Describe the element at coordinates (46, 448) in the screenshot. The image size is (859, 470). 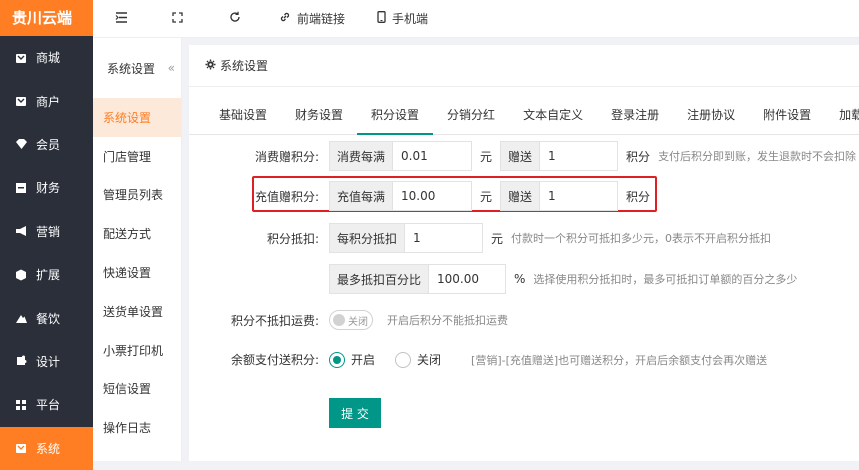
I see `sidebar-item-system: 系统` at that location.